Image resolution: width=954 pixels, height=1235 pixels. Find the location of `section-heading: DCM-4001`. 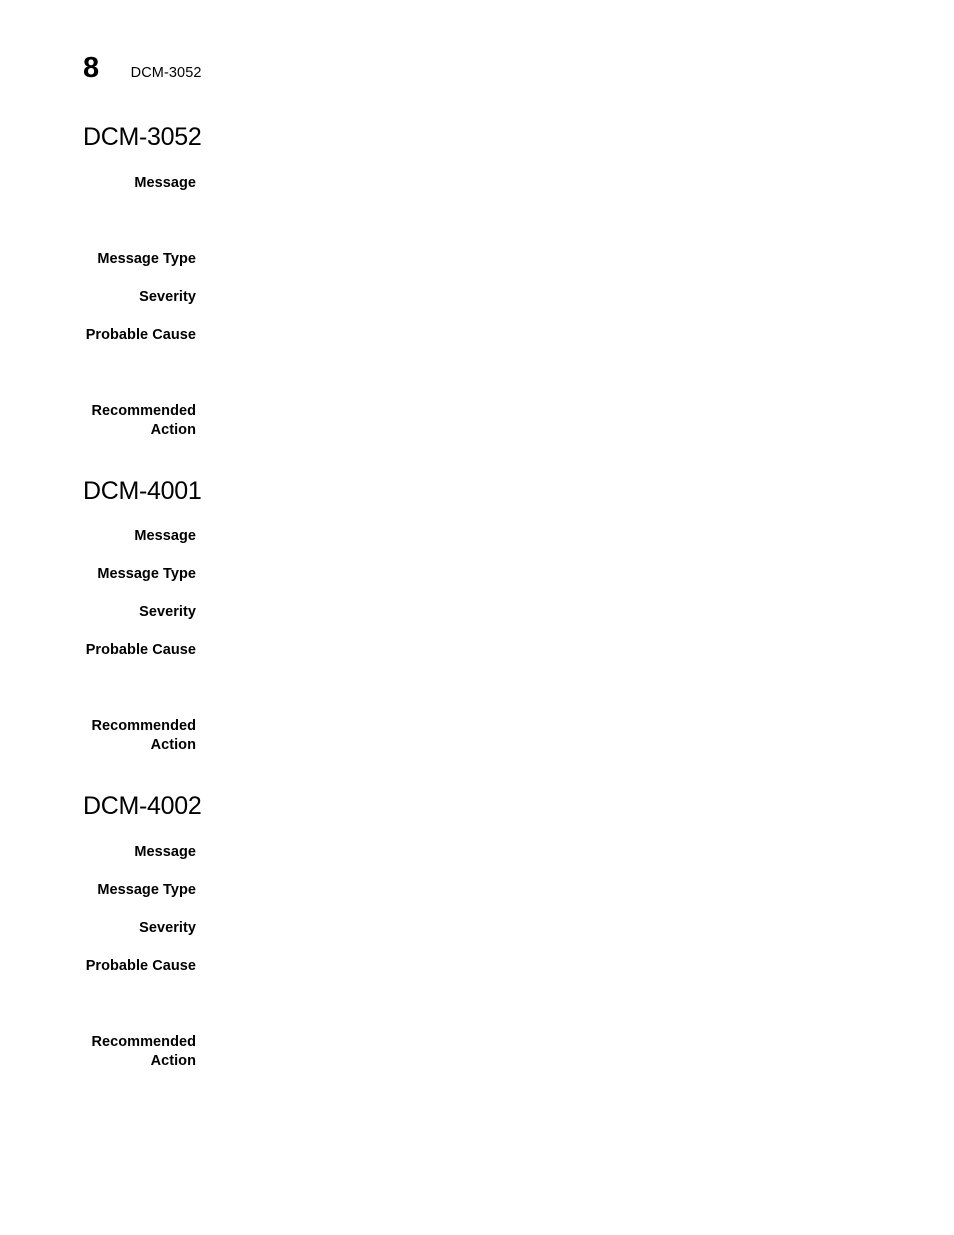

section-heading: DCM-4001 is located at coordinates (142, 490).